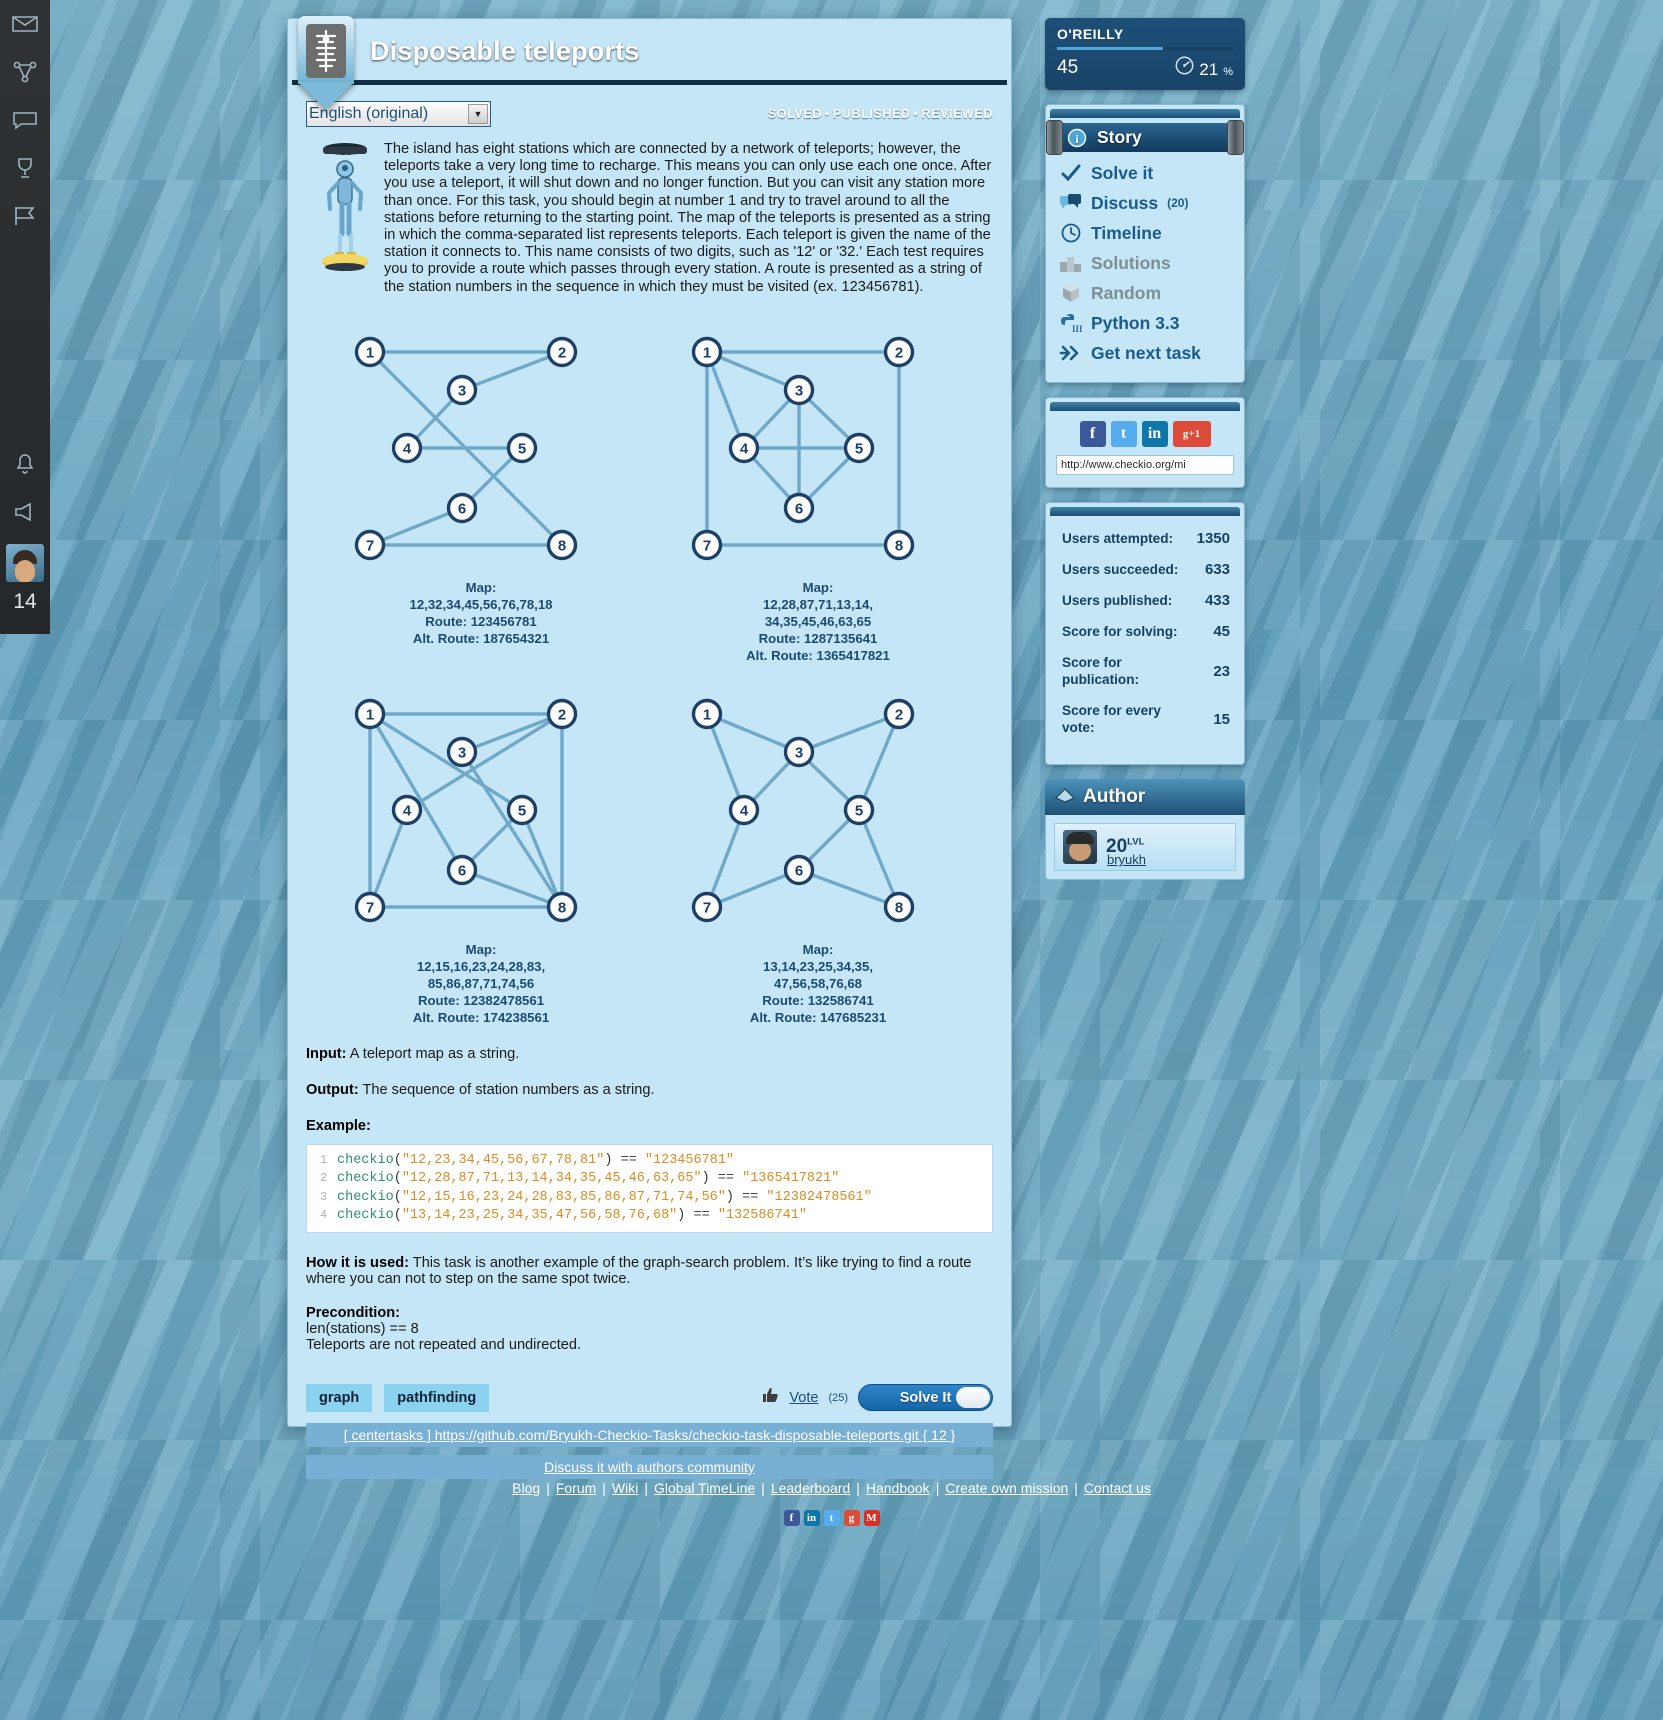 The width and height of the screenshot is (1663, 1720). What do you see at coordinates (369, 352) in the screenshot?
I see `graph-node-label: 1` at bounding box center [369, 352].